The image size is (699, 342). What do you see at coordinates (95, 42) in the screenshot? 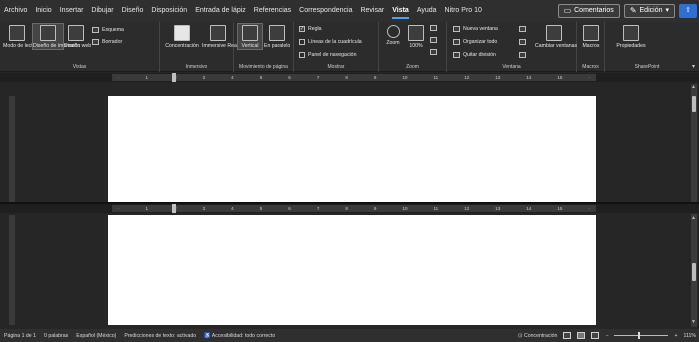
I see `draft-icon` at bounding box center [95, 42].